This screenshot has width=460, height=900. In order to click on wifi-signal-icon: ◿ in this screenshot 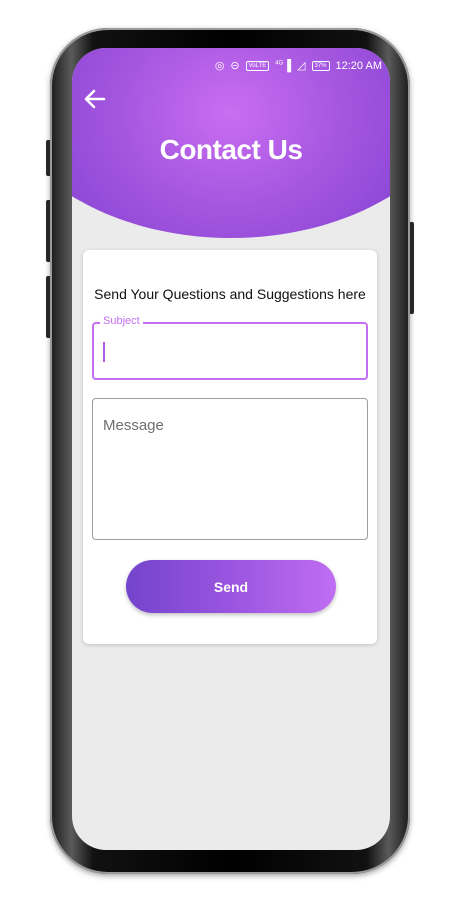, I will do `click(301, 66)`.